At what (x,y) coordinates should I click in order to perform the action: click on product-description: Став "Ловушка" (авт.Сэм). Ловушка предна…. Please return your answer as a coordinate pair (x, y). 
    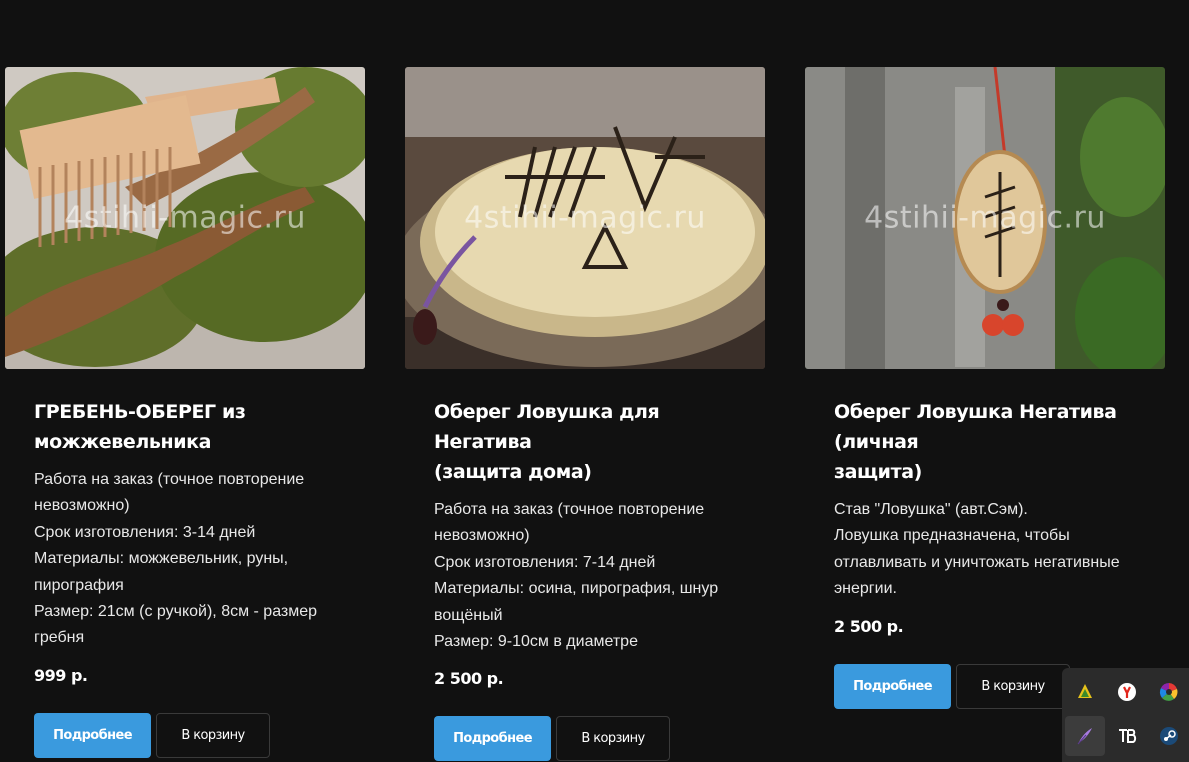
    Looking at the image, I should click on (977, 549).